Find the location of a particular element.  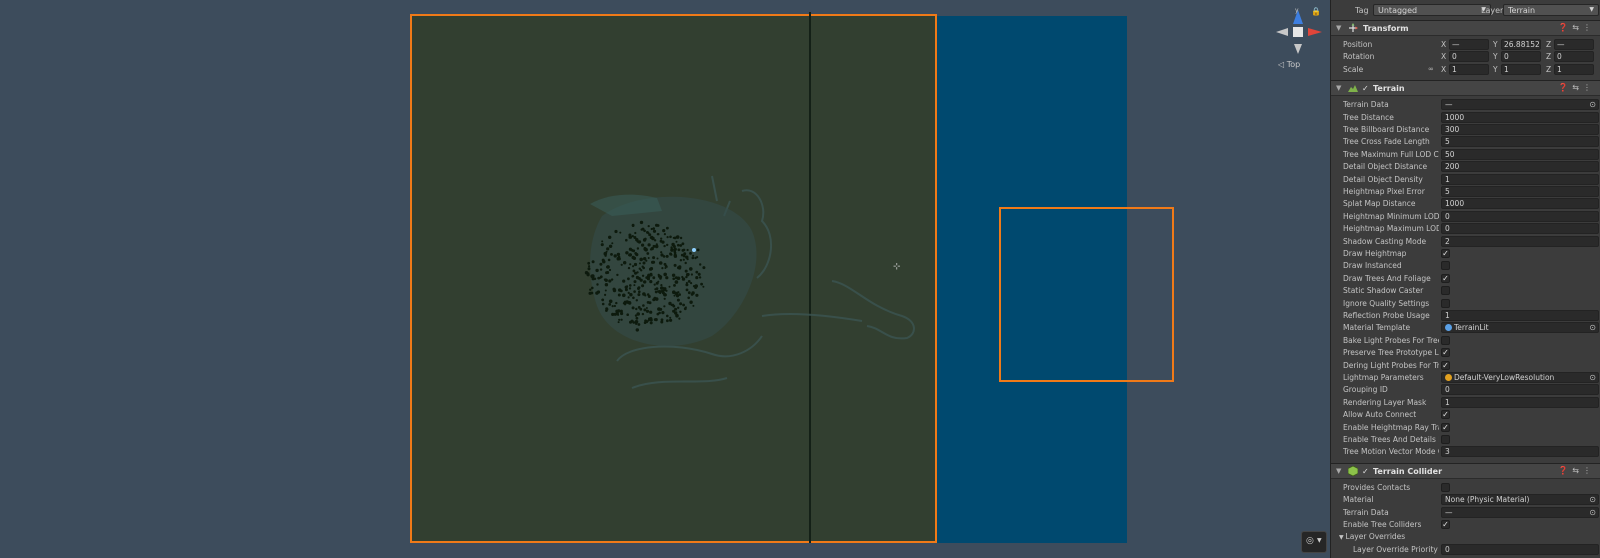

object-value: None (Physic Material) is located at coordinates (1487, 500).